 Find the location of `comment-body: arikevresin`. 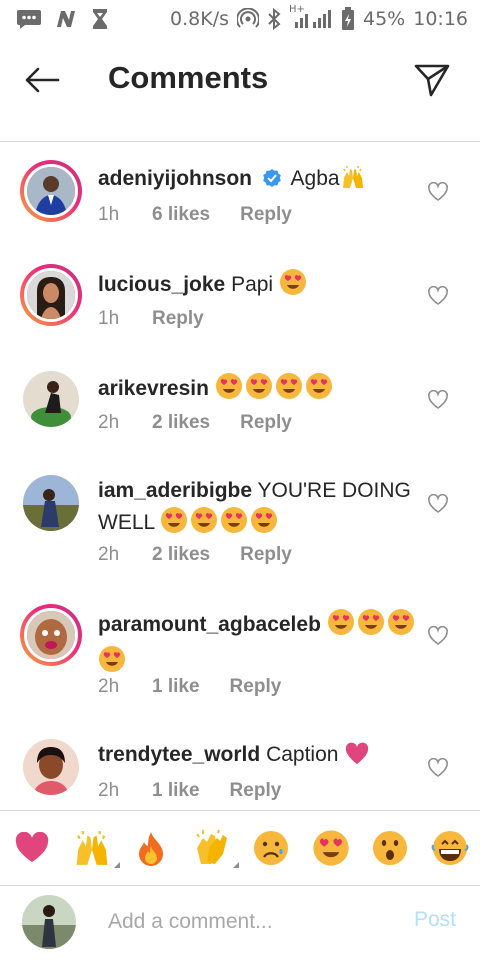

comment-body: arikevresin is located at coordinates (258, 390).